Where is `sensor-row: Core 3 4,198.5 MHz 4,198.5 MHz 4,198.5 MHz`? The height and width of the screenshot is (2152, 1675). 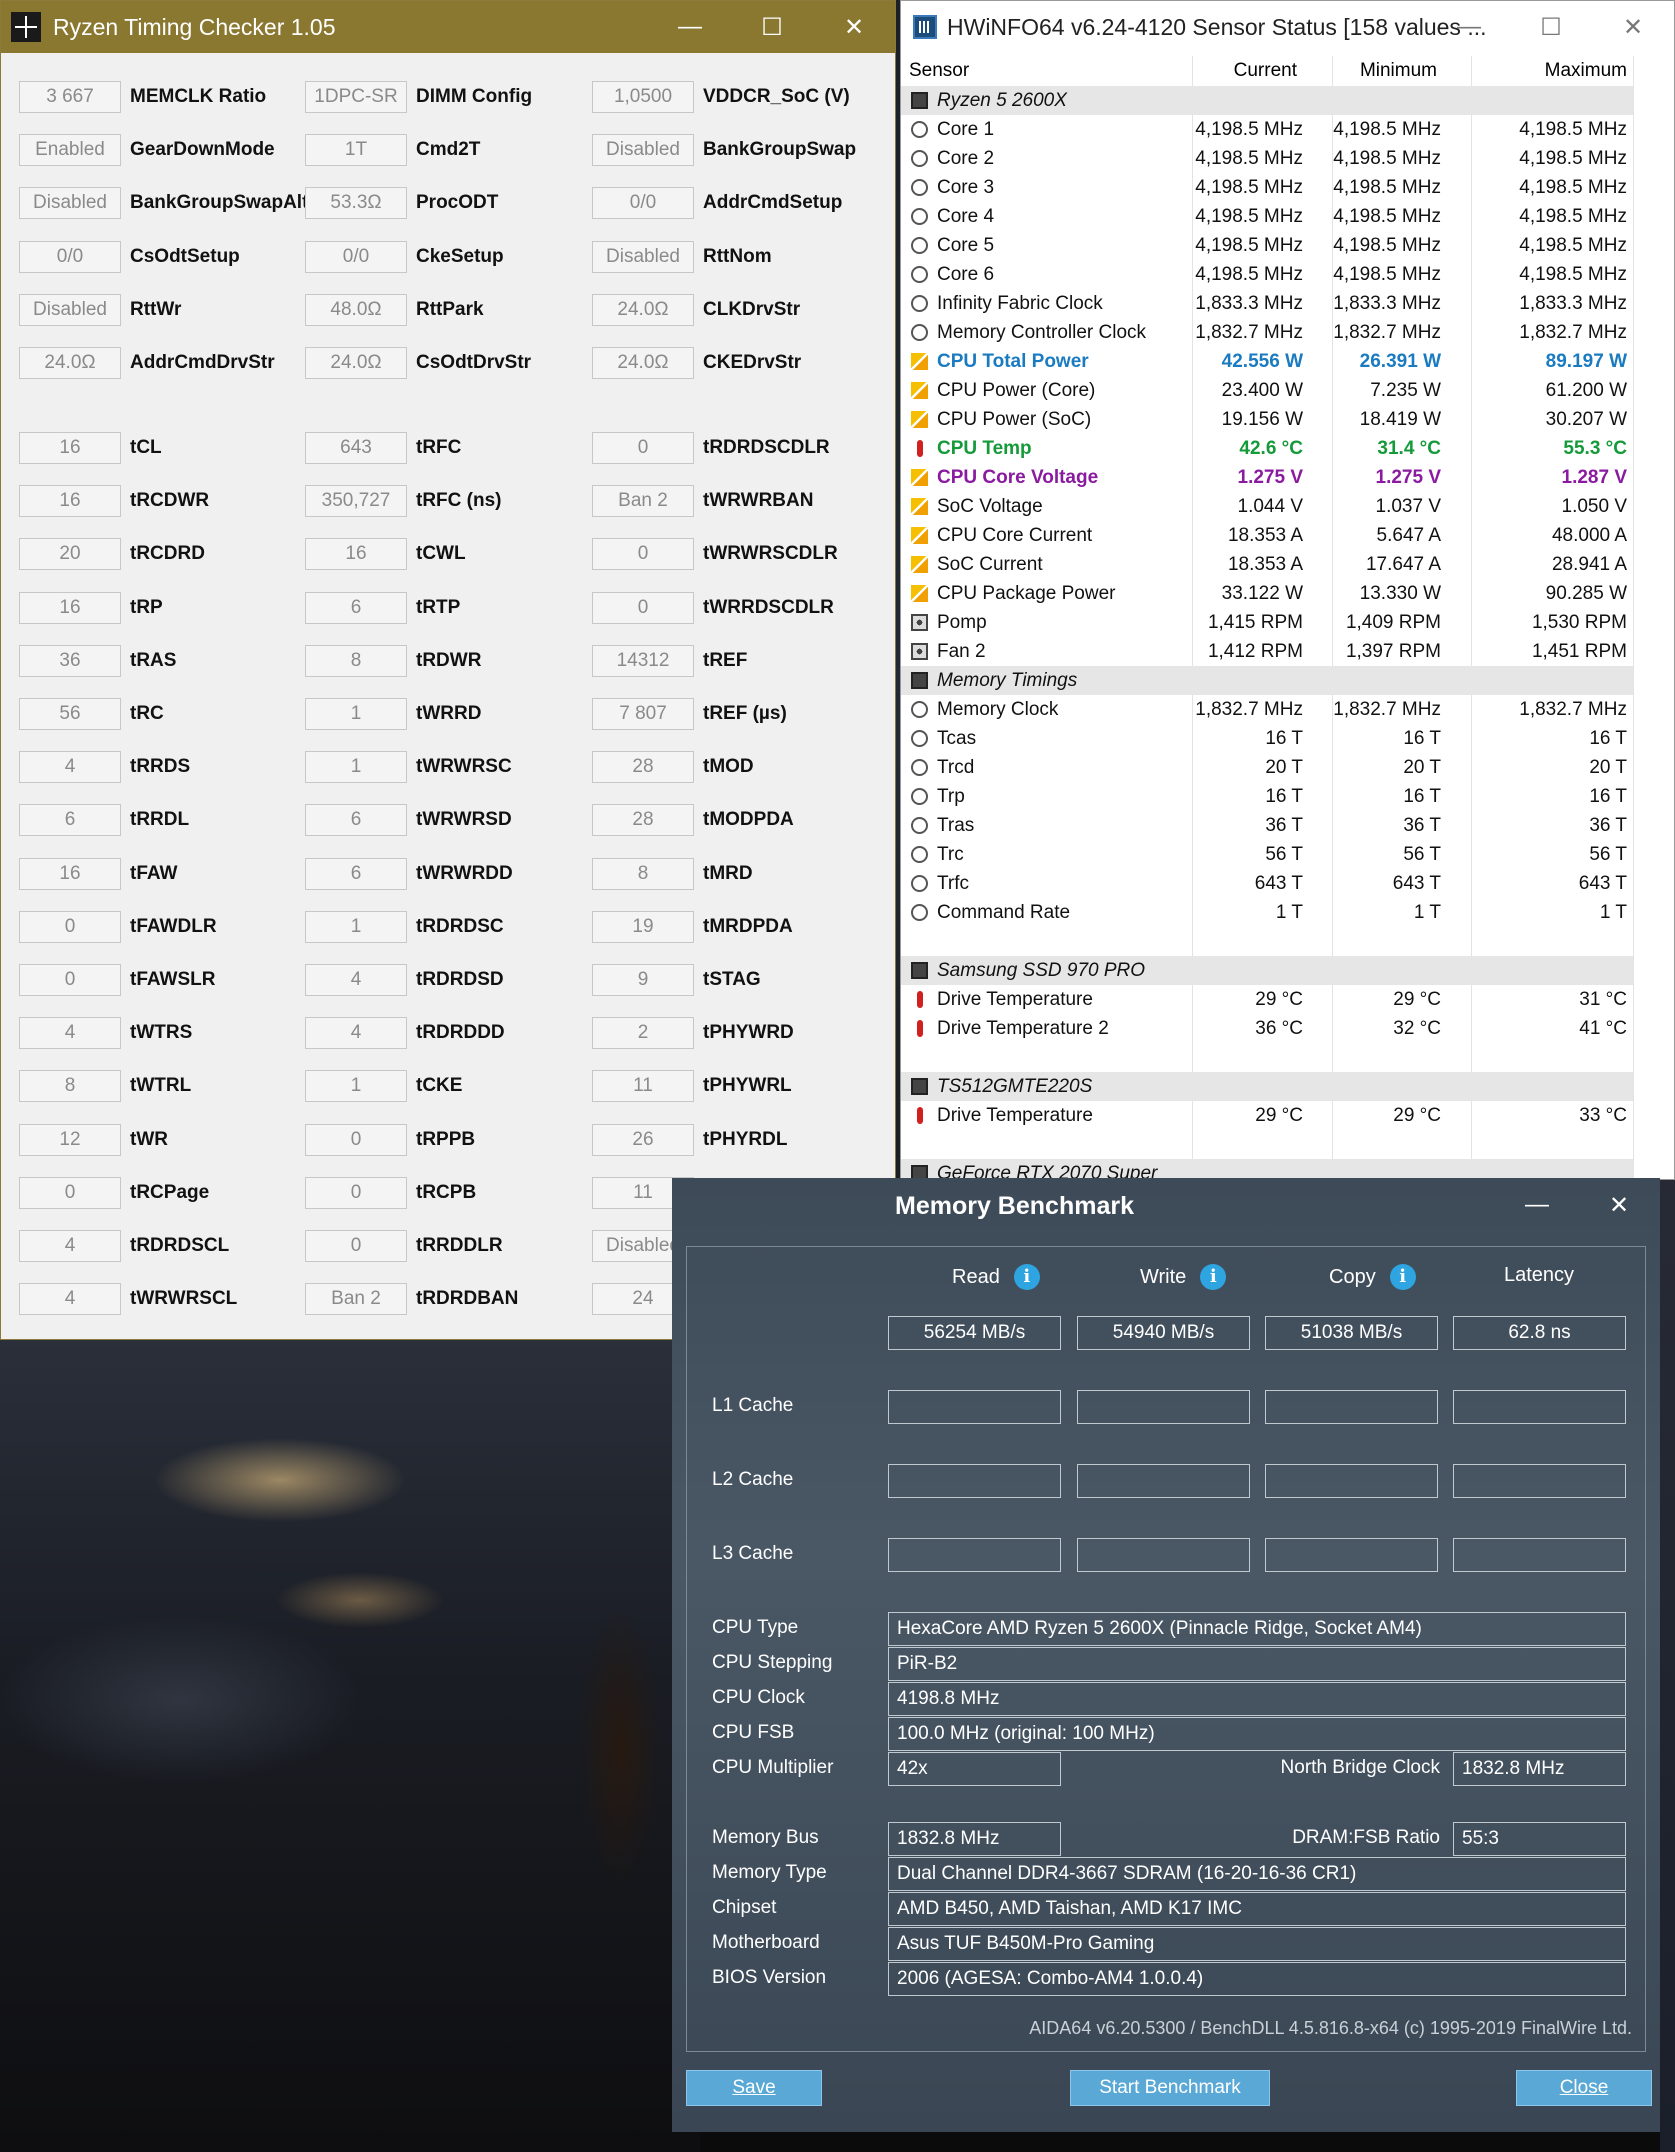
sensor-row: Core 3 4,198.5 MHz 4,198.5 MHz 4,198.5 MHz is located at coordinates (1267, 187).